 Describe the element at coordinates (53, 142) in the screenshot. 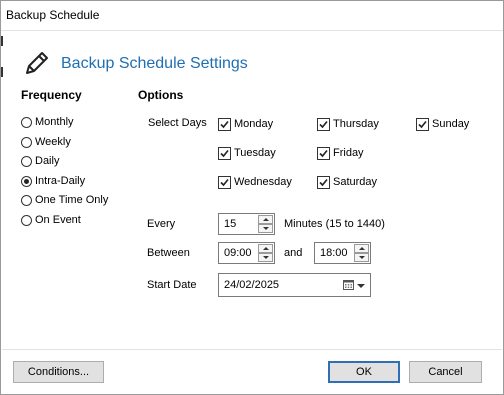

I see `radio-label: Weekly` at that location.